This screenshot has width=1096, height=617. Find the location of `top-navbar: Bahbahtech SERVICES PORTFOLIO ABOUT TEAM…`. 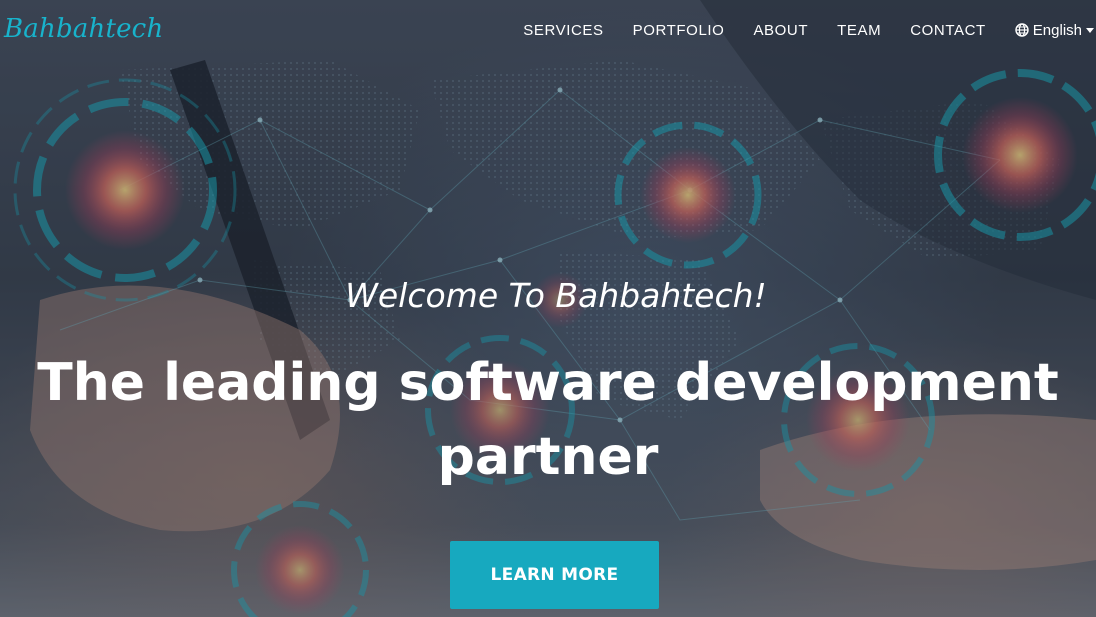

top-navbar: Bahbahtech SERVICES PORTFOLIO ABOUT TEAM… is located at coordinates (548, 30).